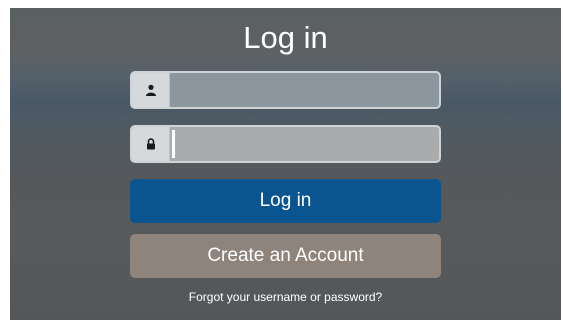  What do you see at coordinates (304, 90) in the screenshot?
I see `username-input` at bounding box center [304, 90].